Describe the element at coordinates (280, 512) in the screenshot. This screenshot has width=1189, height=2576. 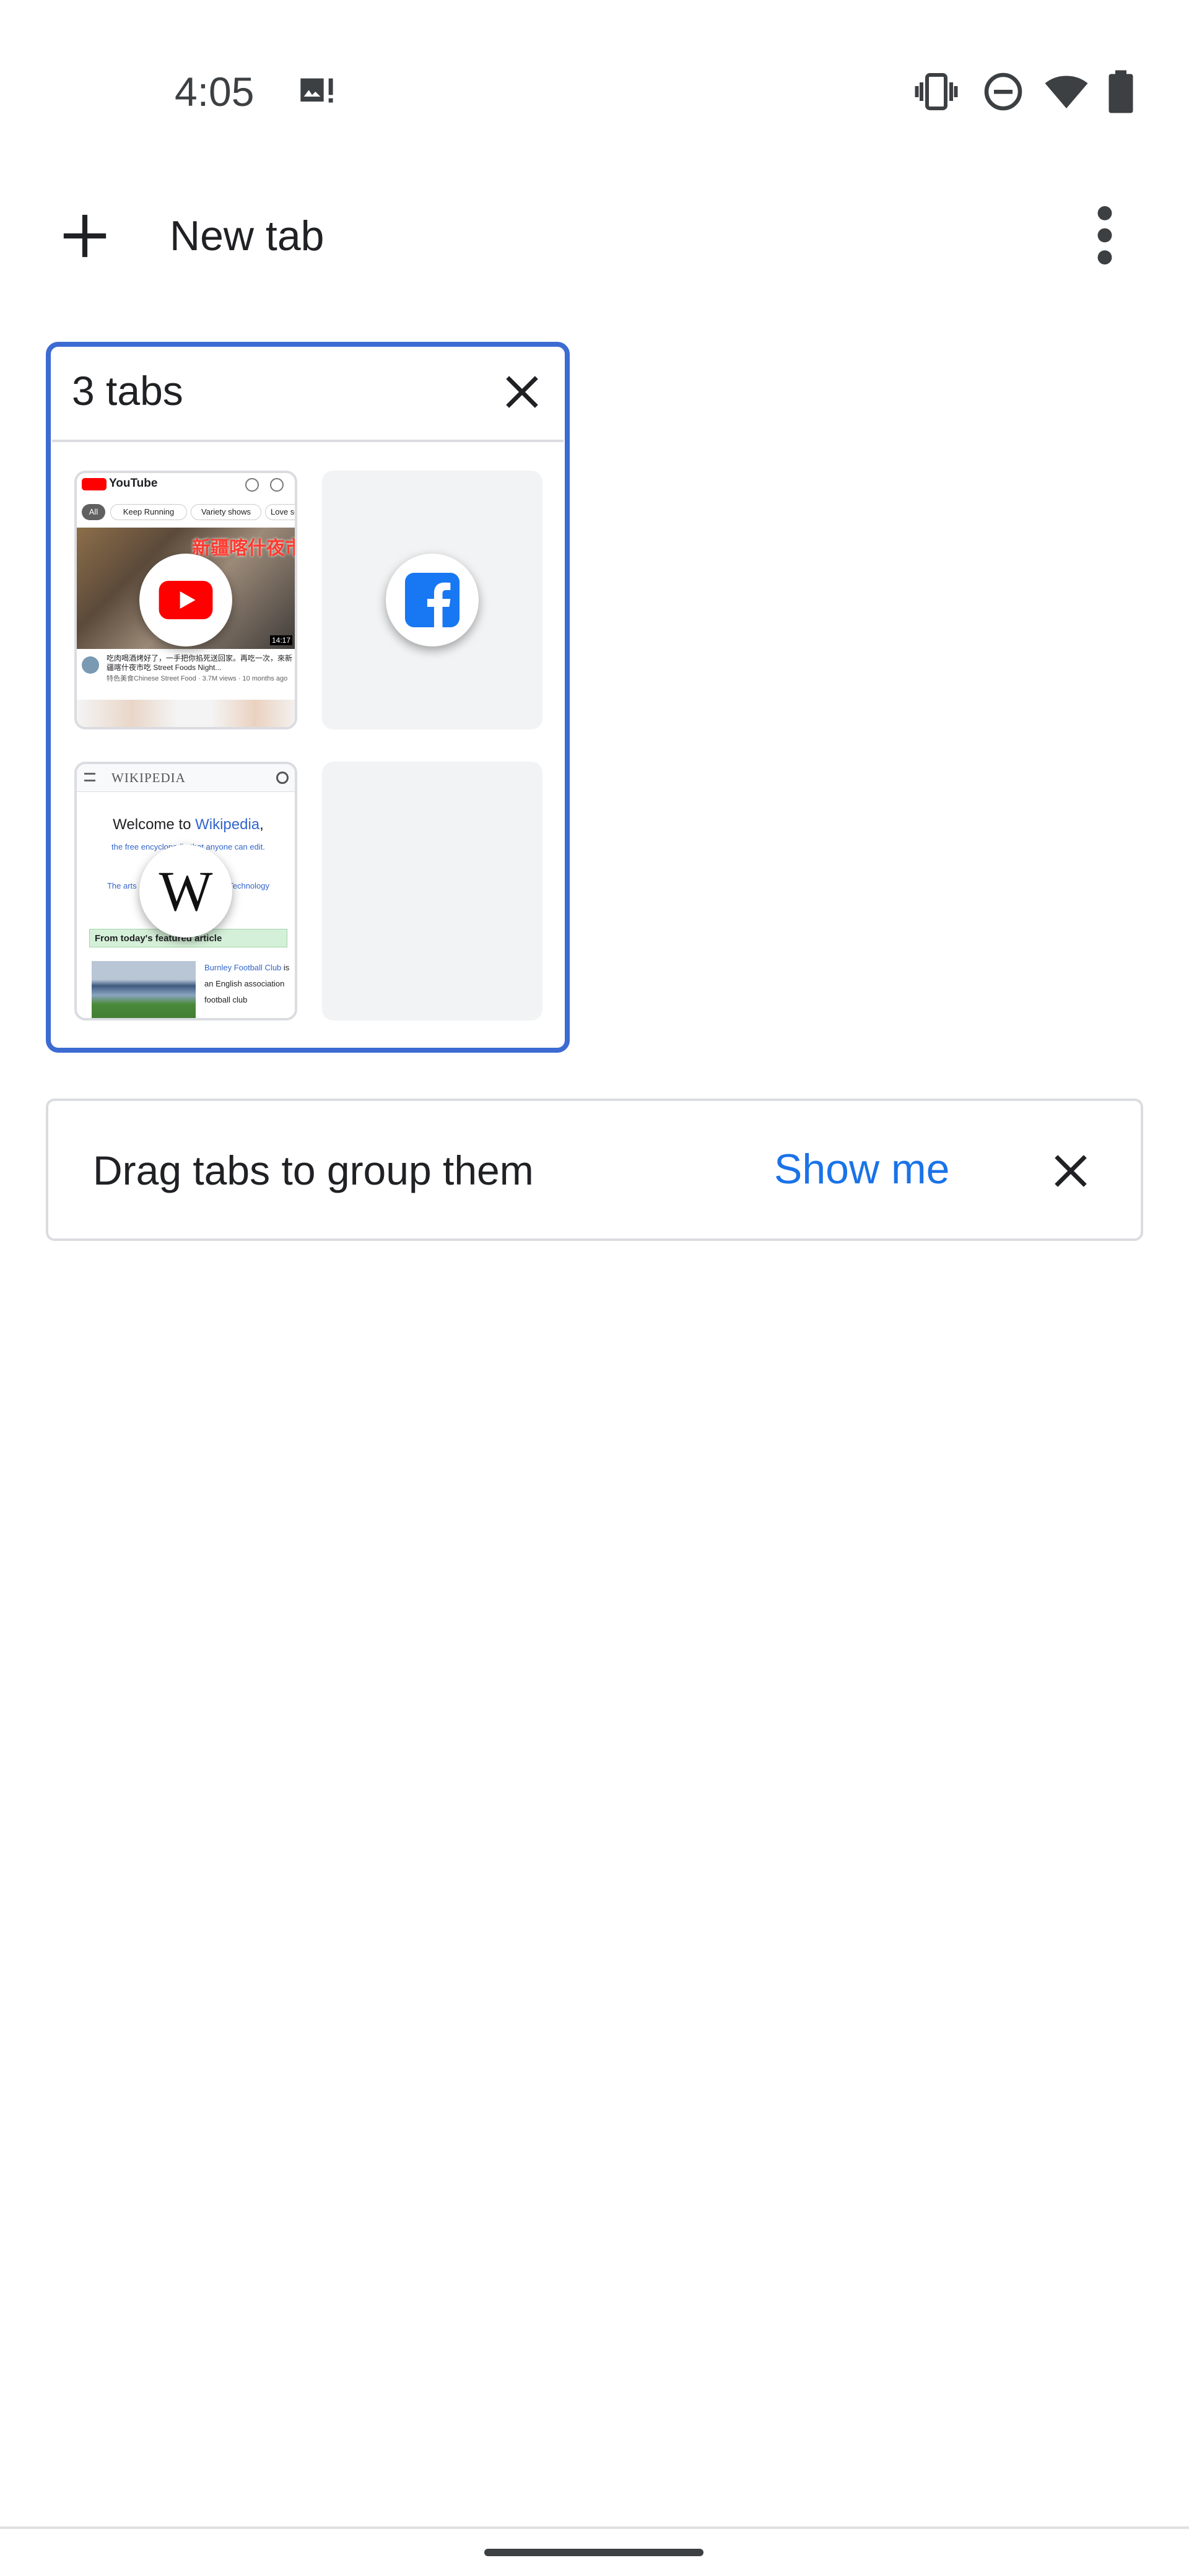
I see `chip: Love song` at that location.